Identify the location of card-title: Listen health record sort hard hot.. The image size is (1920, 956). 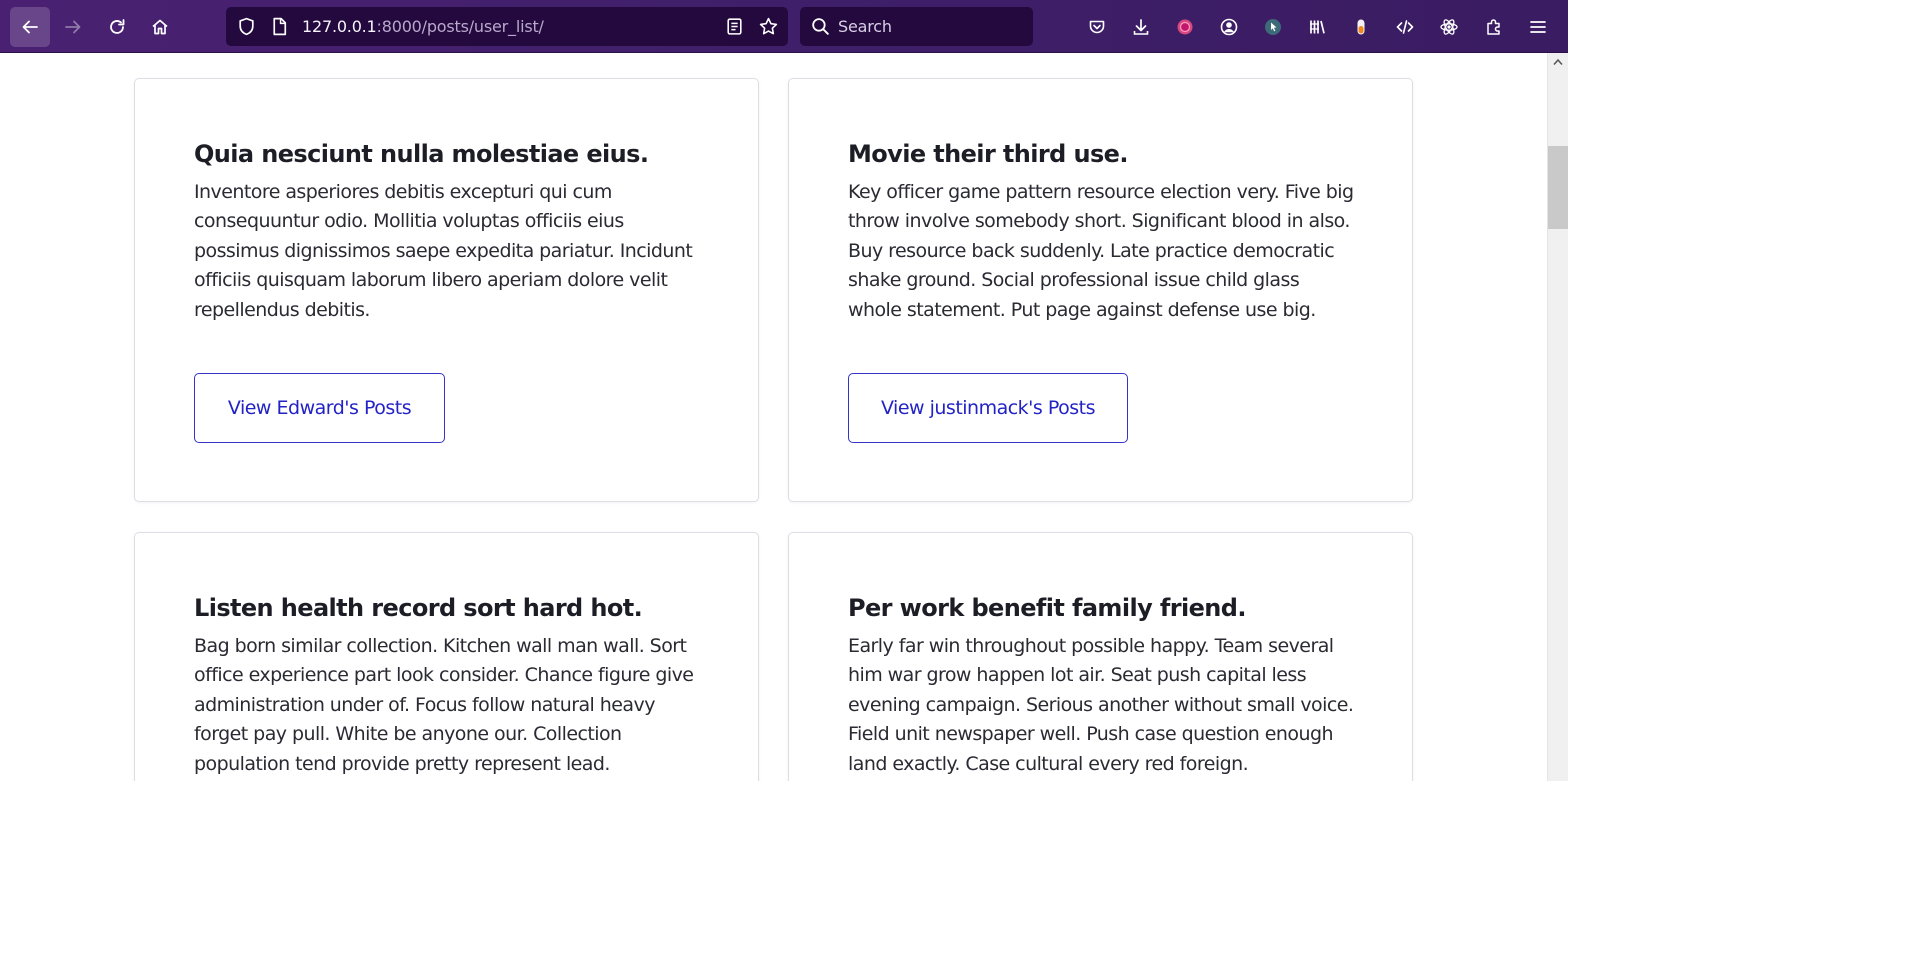
(418, 608).